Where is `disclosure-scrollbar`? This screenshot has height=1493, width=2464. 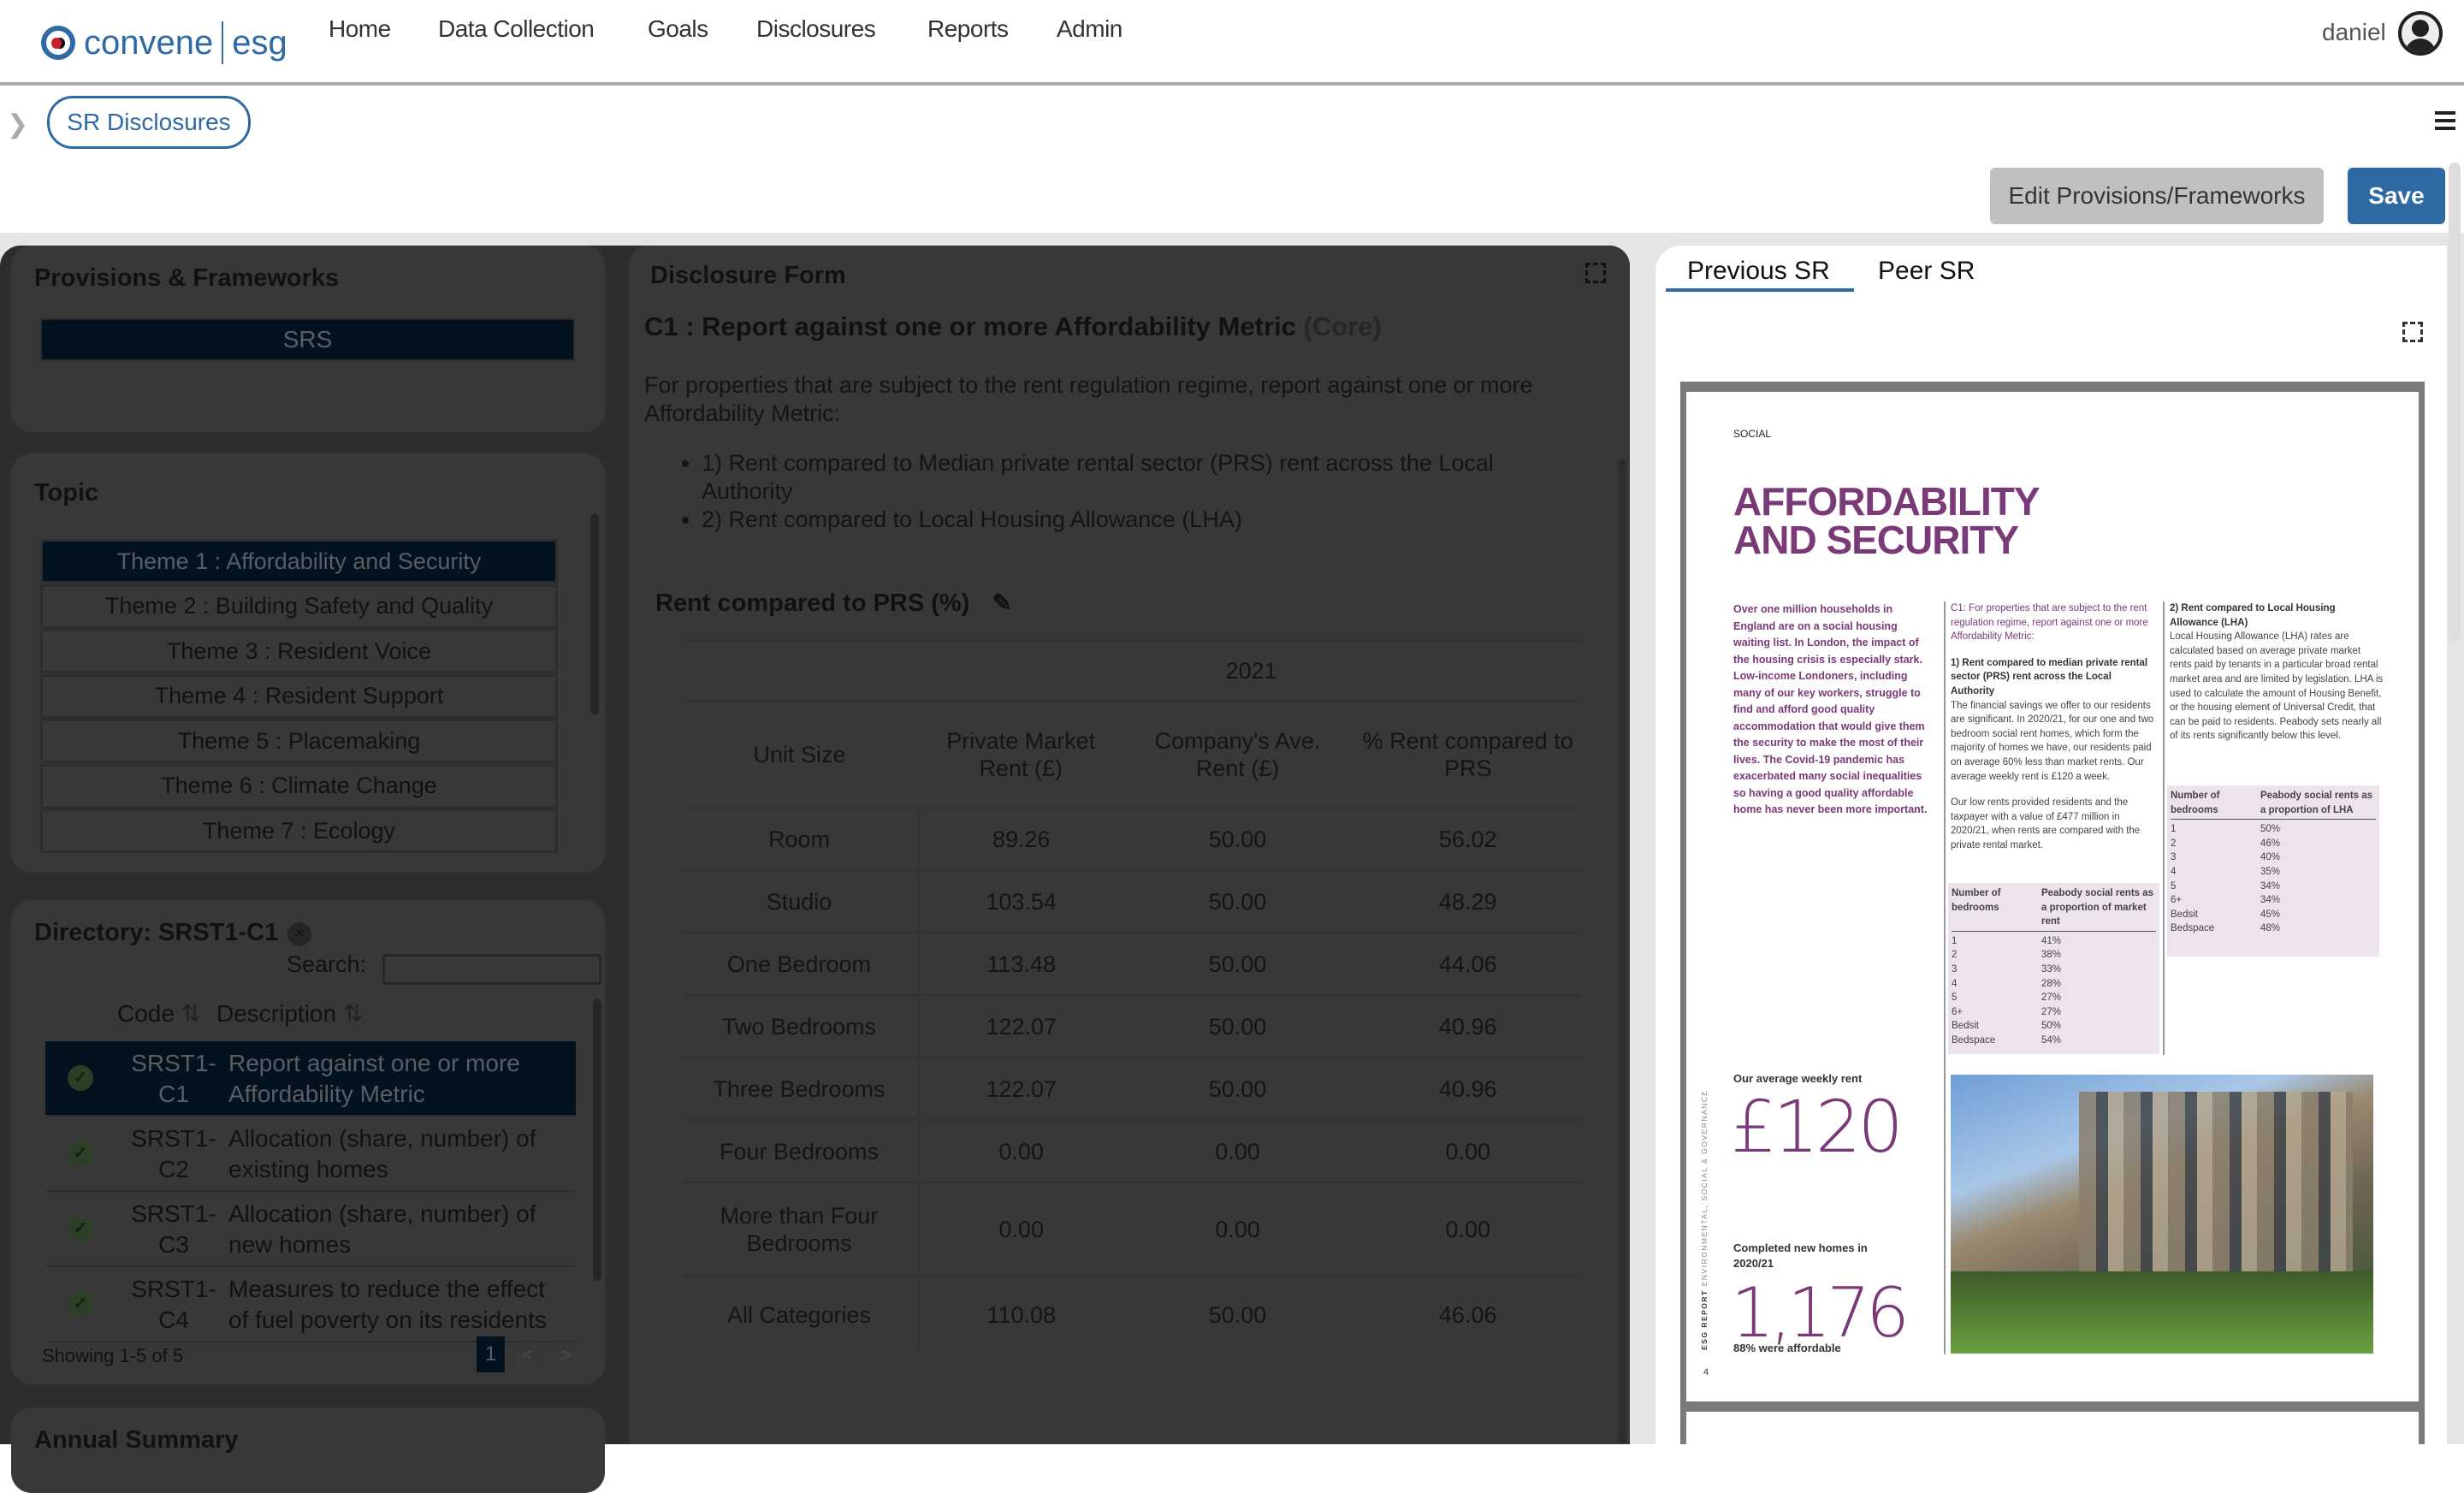 disclosure-scrollbar is located at coordinates (1622, 951).